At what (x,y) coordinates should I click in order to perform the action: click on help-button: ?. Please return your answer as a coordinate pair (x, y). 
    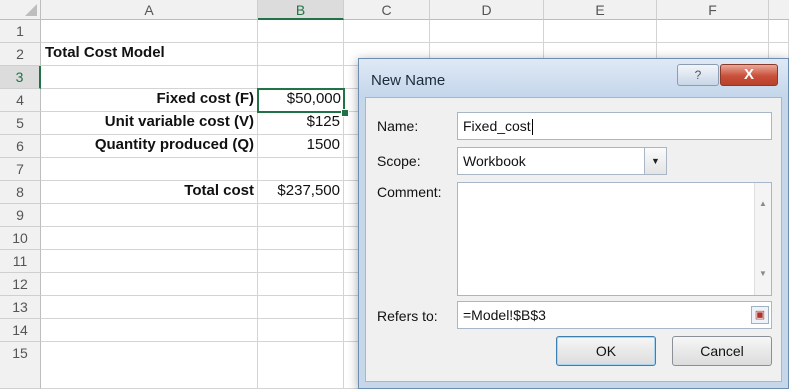
    Looking at the image, I should click on (698, 75).